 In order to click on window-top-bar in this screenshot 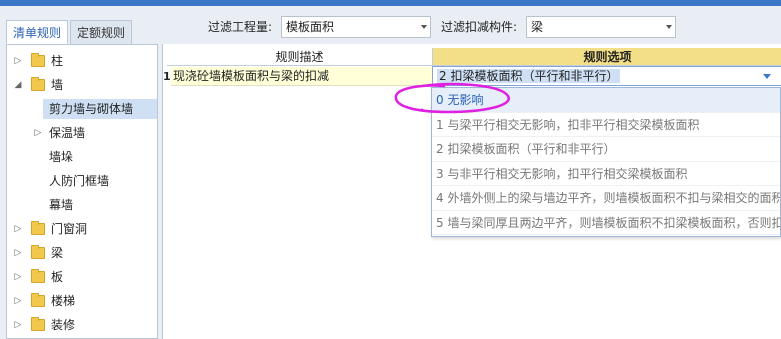, I will do `click(390, 3)`.